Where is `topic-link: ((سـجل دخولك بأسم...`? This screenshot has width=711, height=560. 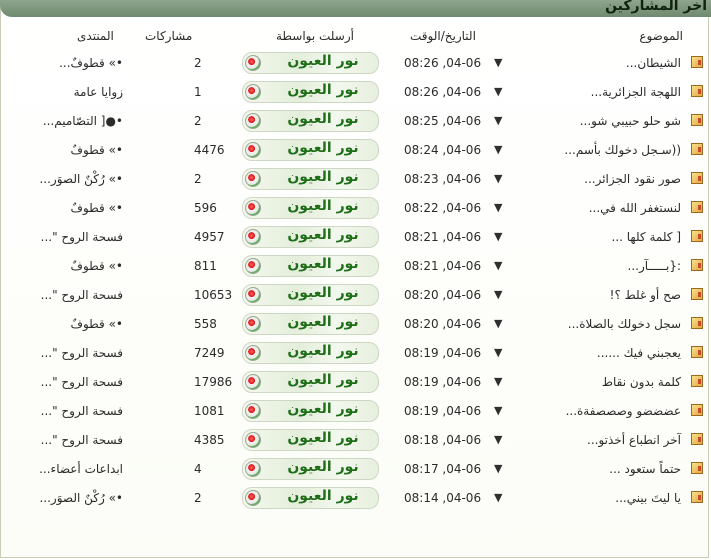 topic-link: ((سـجل دخولك بأسم... is located at coordinates (622, 150).